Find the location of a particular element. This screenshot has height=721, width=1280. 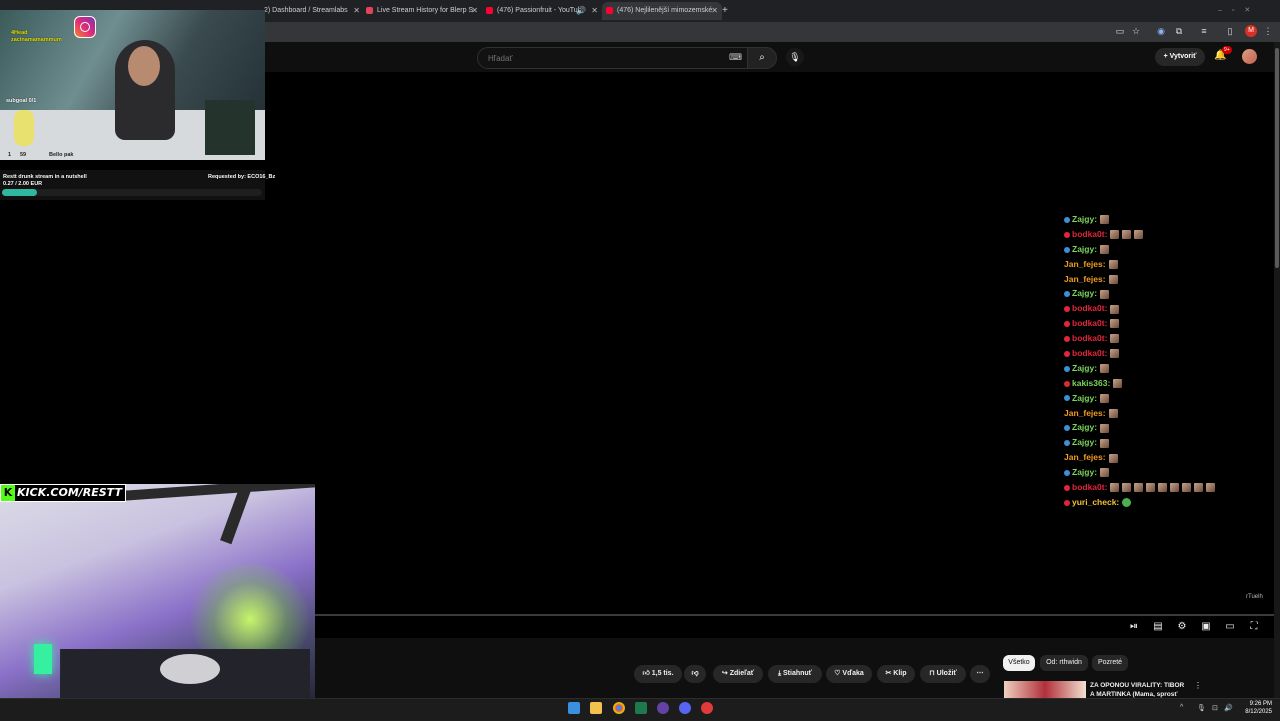

recommendation-menu-icon: ⋮ is located at coordinates (1198, 685).